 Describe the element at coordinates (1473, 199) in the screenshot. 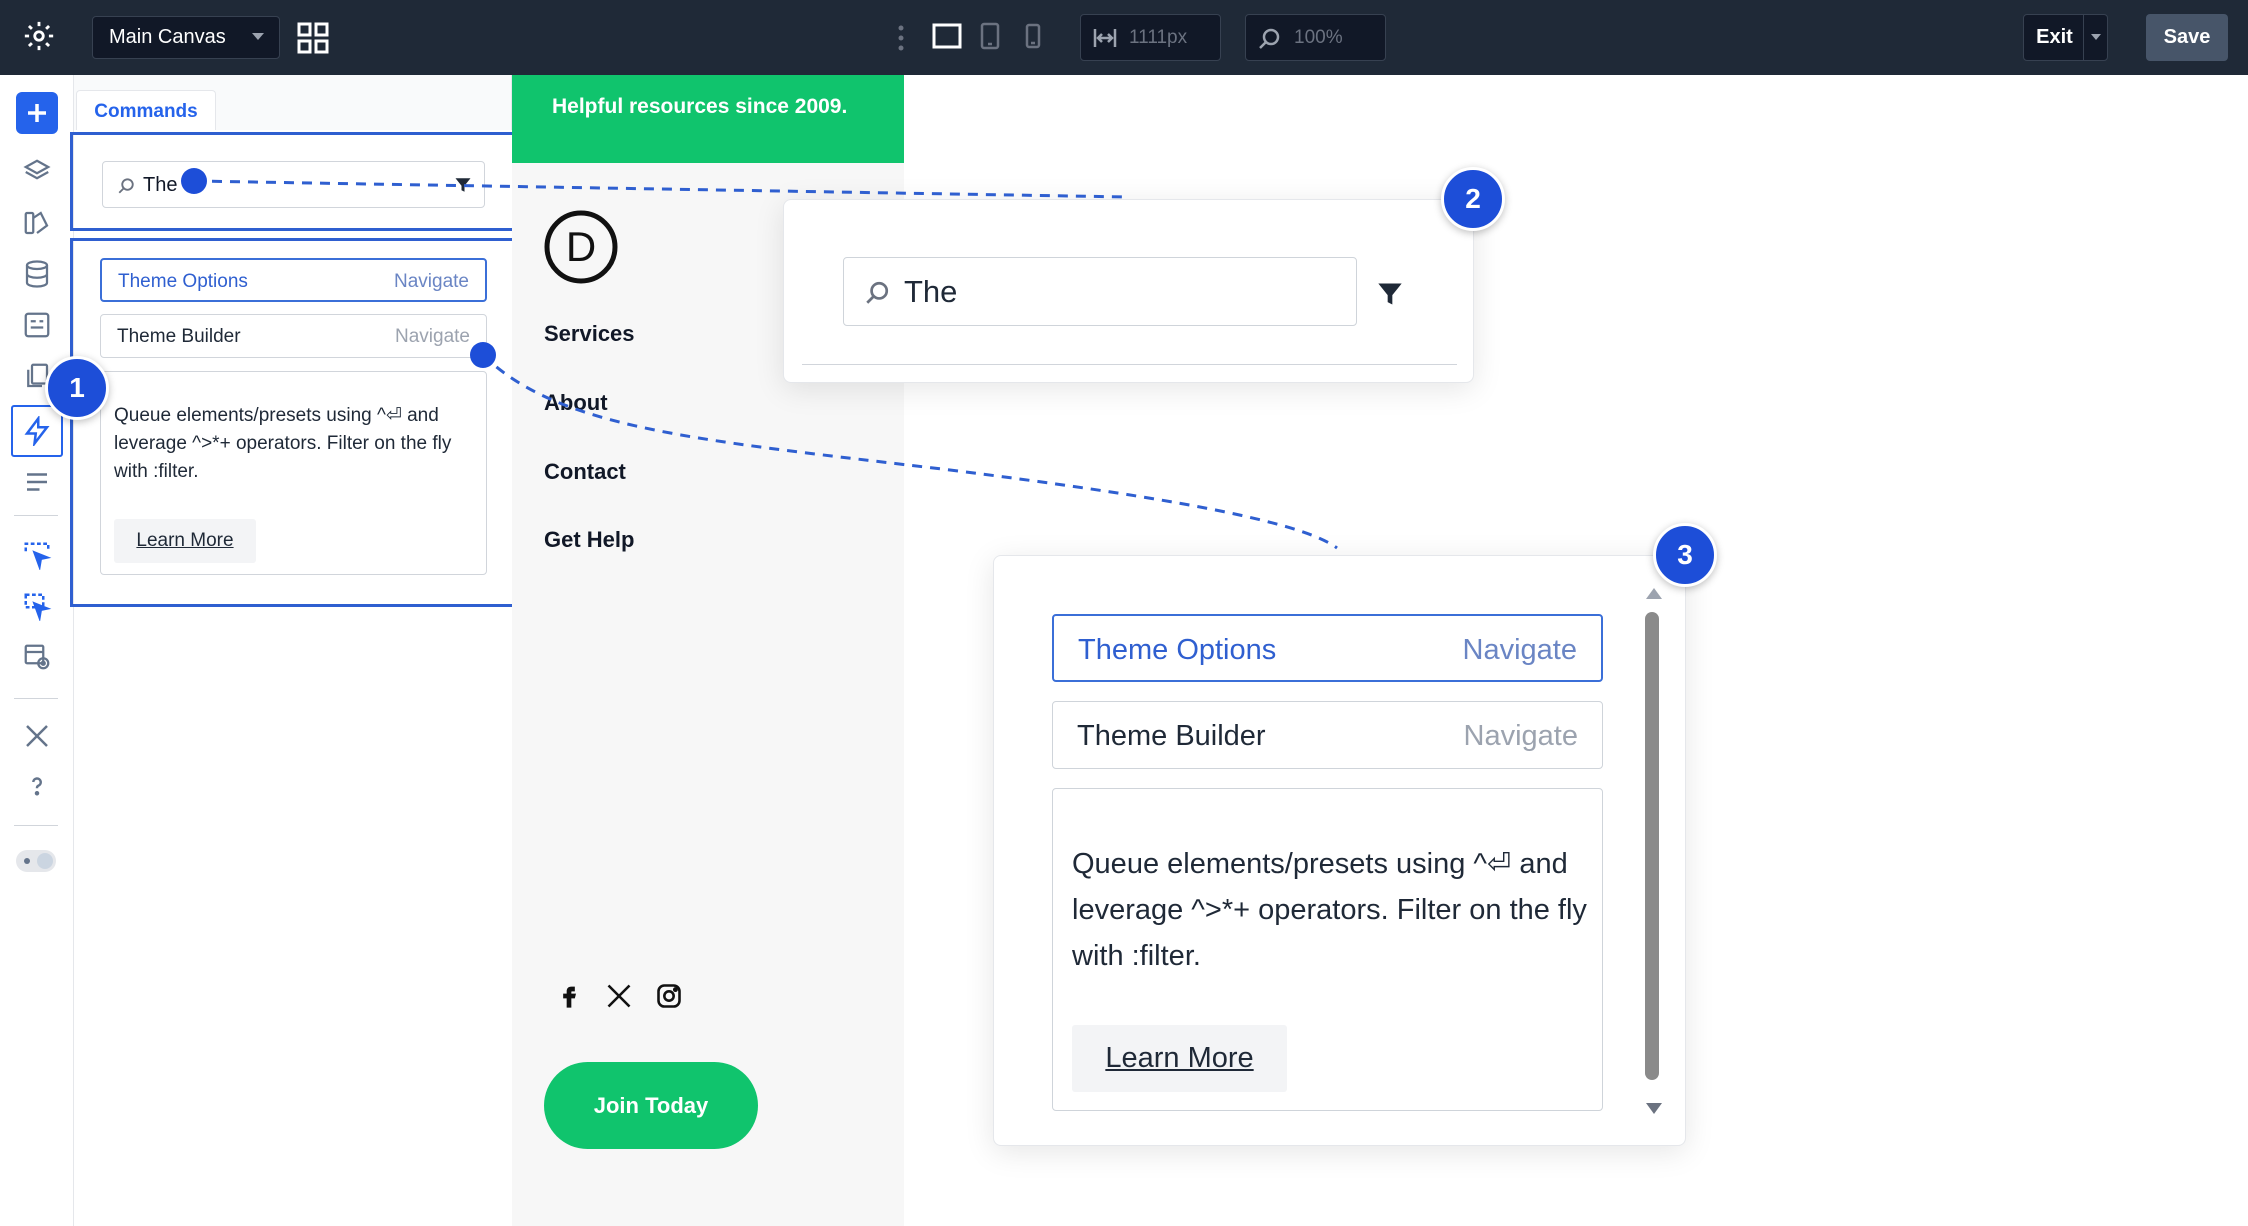

I see `step-badge-2: 2` at that location.